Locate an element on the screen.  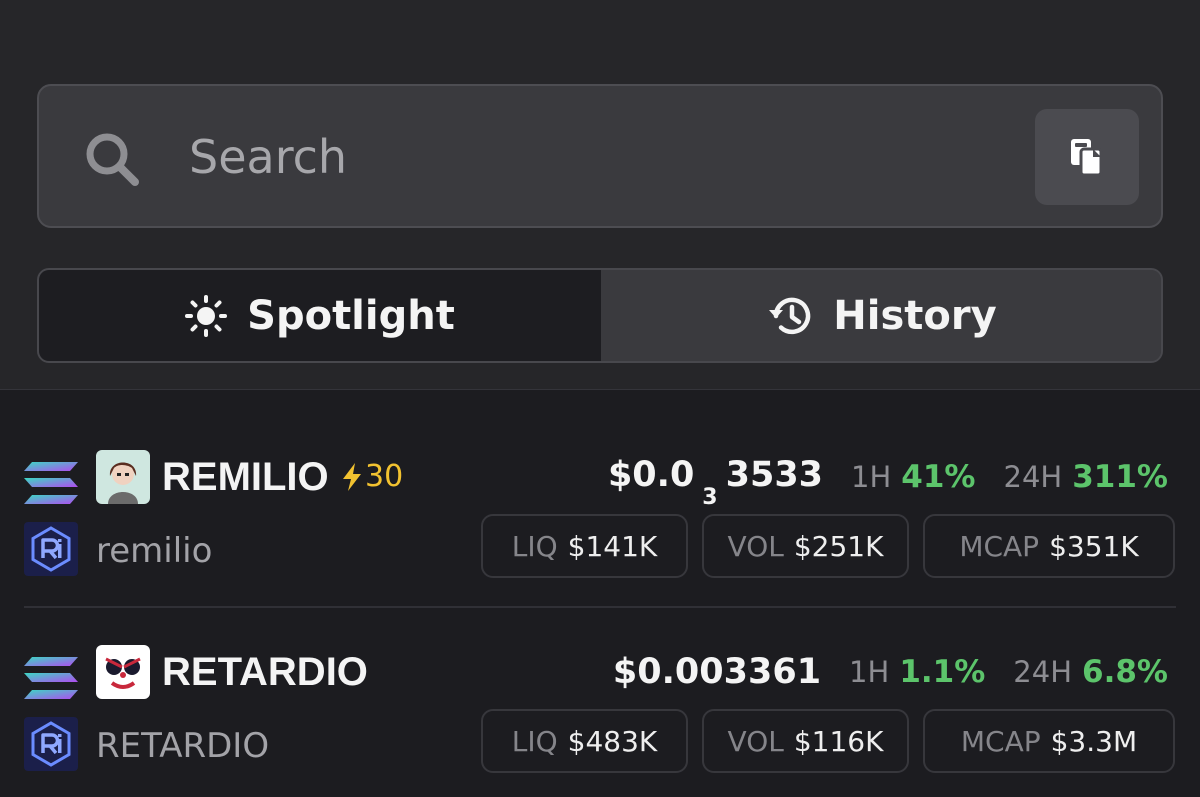
token-symbol: RETARDIO is located at coordinates (265, 672).